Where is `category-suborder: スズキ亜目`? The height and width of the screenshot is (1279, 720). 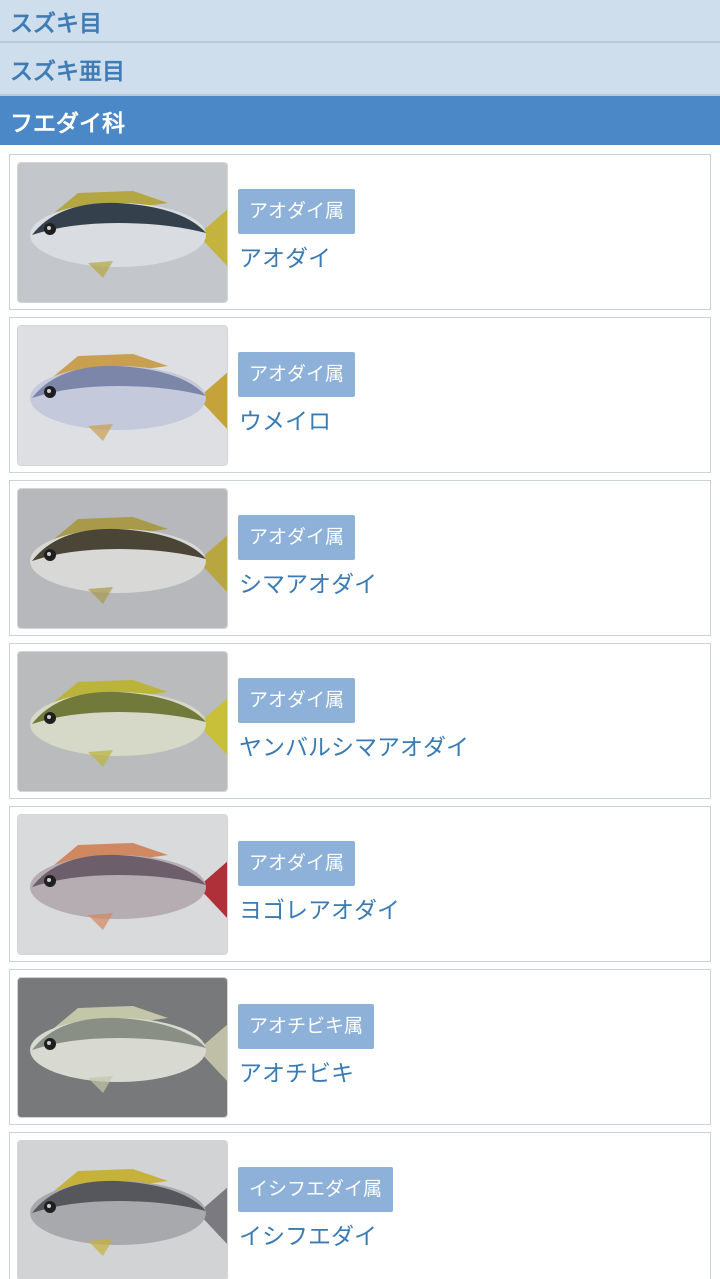 category-suborder: スズキ亜目 is located at coordinates (360, 69).